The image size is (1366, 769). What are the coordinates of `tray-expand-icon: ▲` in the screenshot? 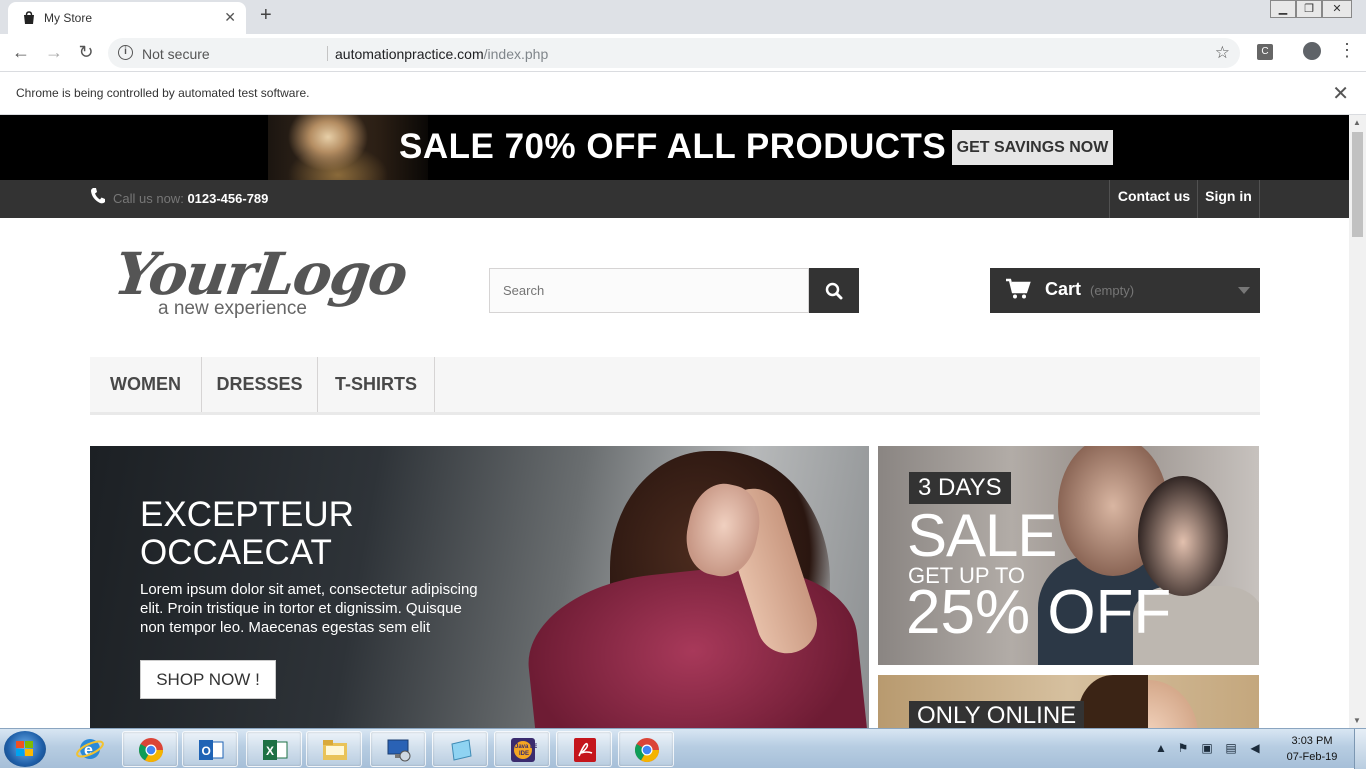 It's located at (1161, 748).